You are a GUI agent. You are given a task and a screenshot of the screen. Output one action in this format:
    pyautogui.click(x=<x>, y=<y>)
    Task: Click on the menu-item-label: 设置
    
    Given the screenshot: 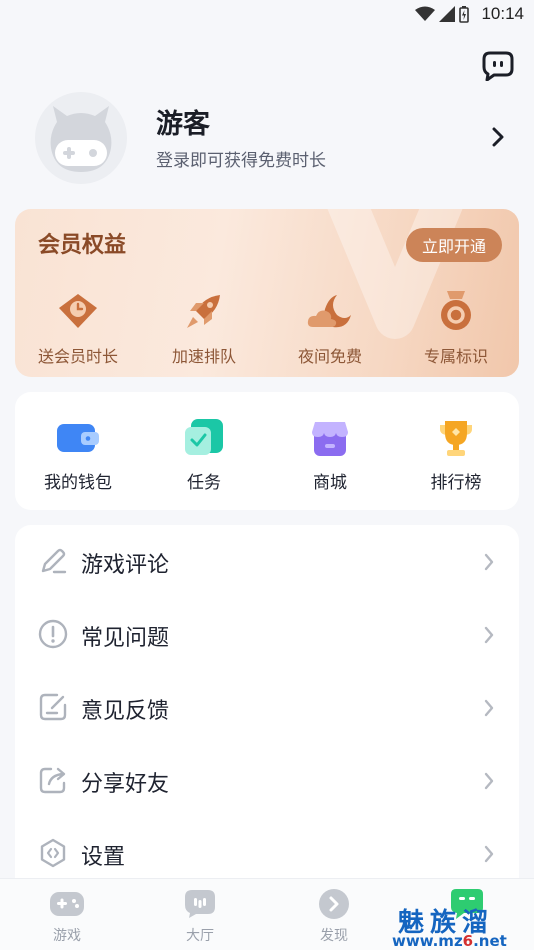 What is the action you would take?
    pyautogui.click(x=103, y=857)
    